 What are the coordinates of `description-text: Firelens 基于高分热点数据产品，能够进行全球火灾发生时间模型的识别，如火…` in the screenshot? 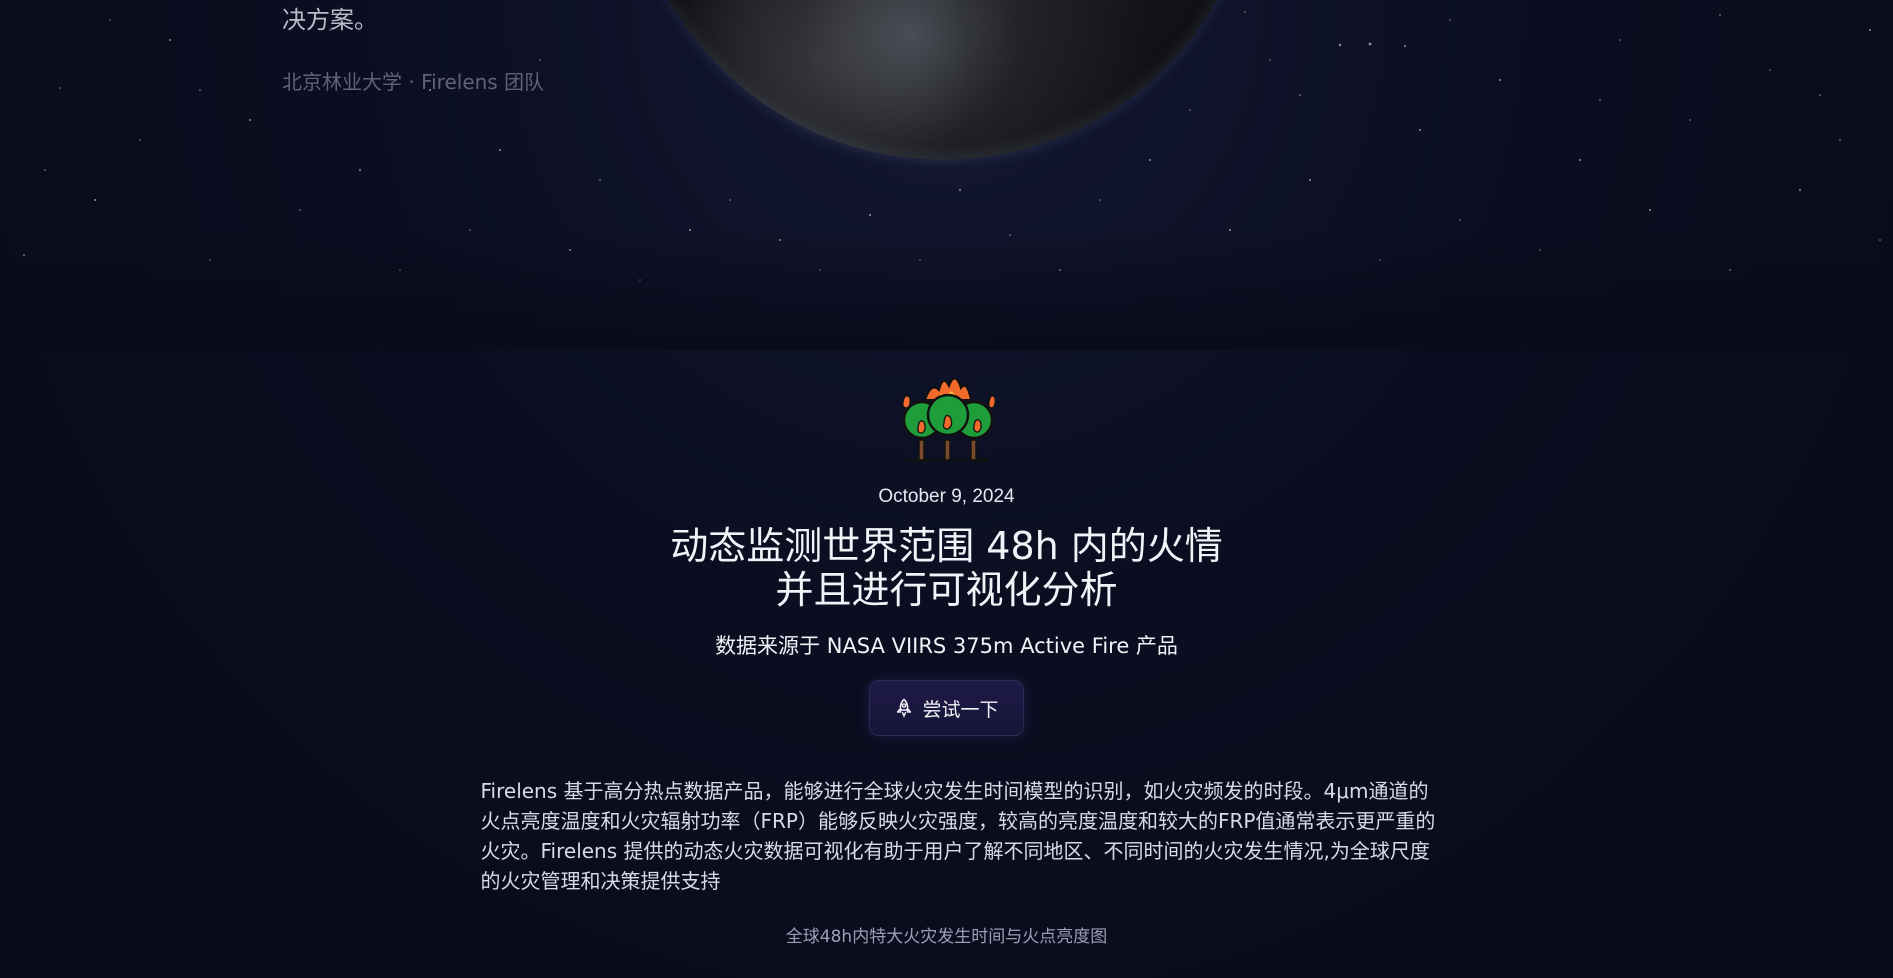 It's located at (958, 836).